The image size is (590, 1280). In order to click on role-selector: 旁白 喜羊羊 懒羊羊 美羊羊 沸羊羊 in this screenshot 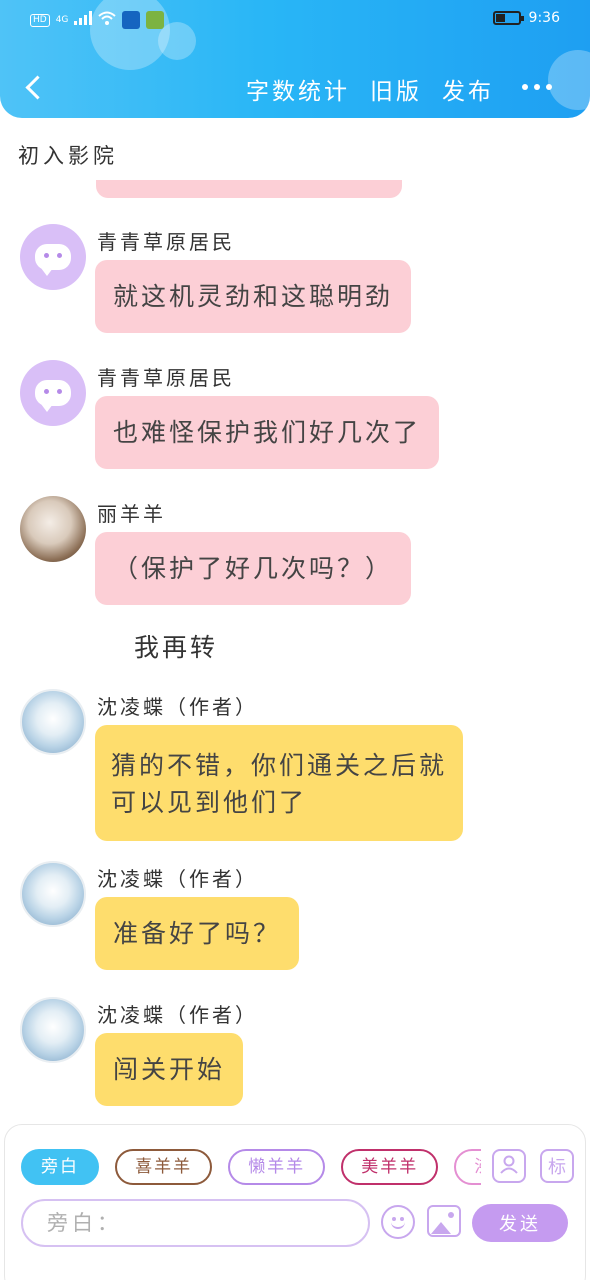, I will do `click(251, 1168)`.